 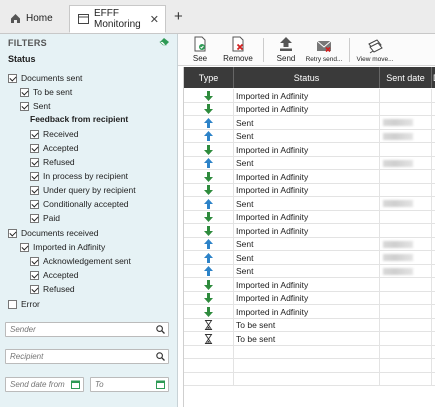 I want to click on clear-filters-icon, so click(x=164, y=41).